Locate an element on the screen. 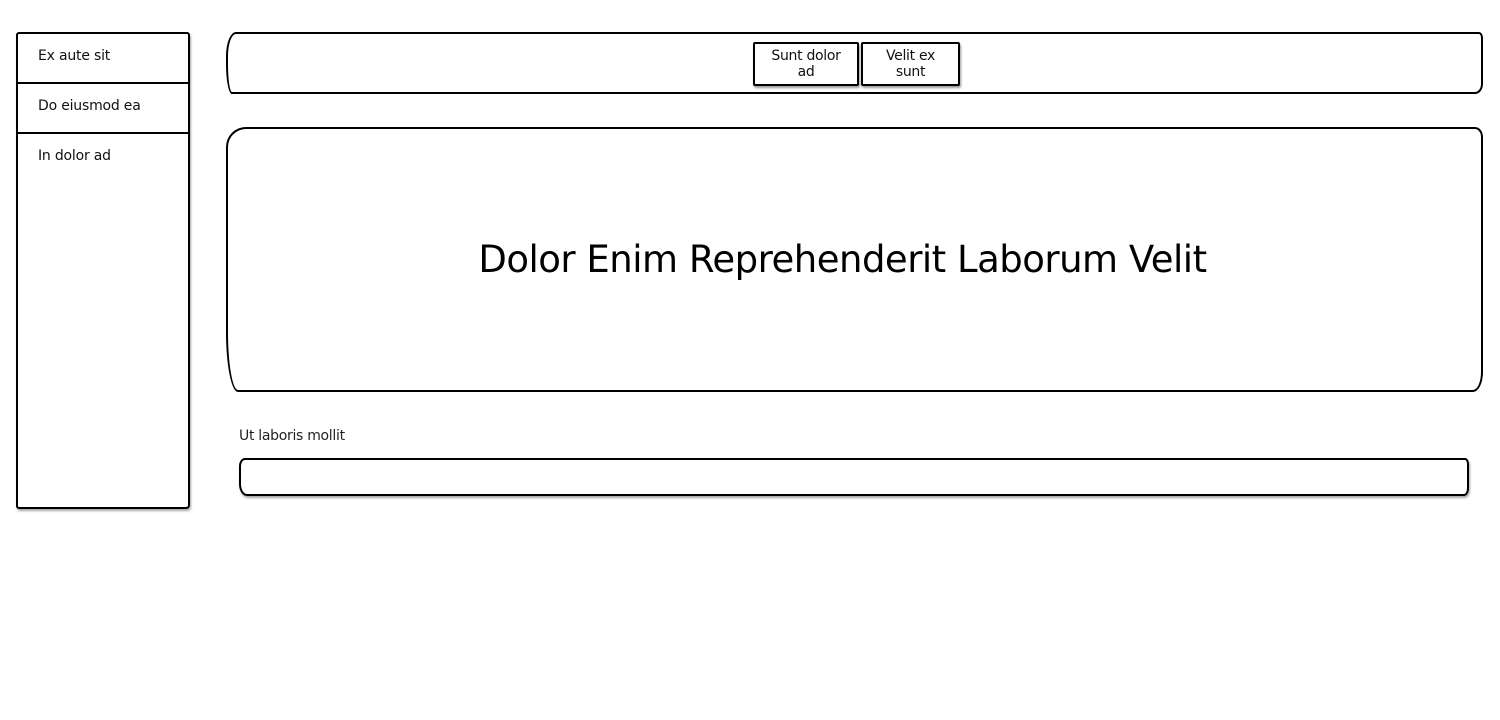 This screenshot has width=1500, height=720. field-label: Ut laboris mollit is located at coordinates (292, 436).